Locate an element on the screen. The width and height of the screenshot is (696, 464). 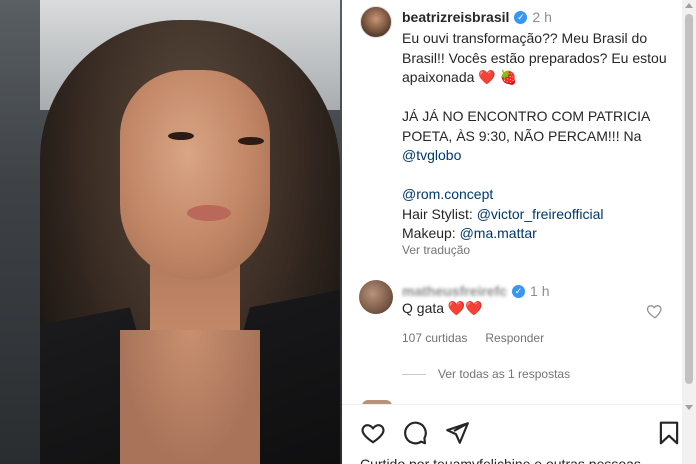
mention-rom-concept: @rom.concept is located at coordinates (447, 194).